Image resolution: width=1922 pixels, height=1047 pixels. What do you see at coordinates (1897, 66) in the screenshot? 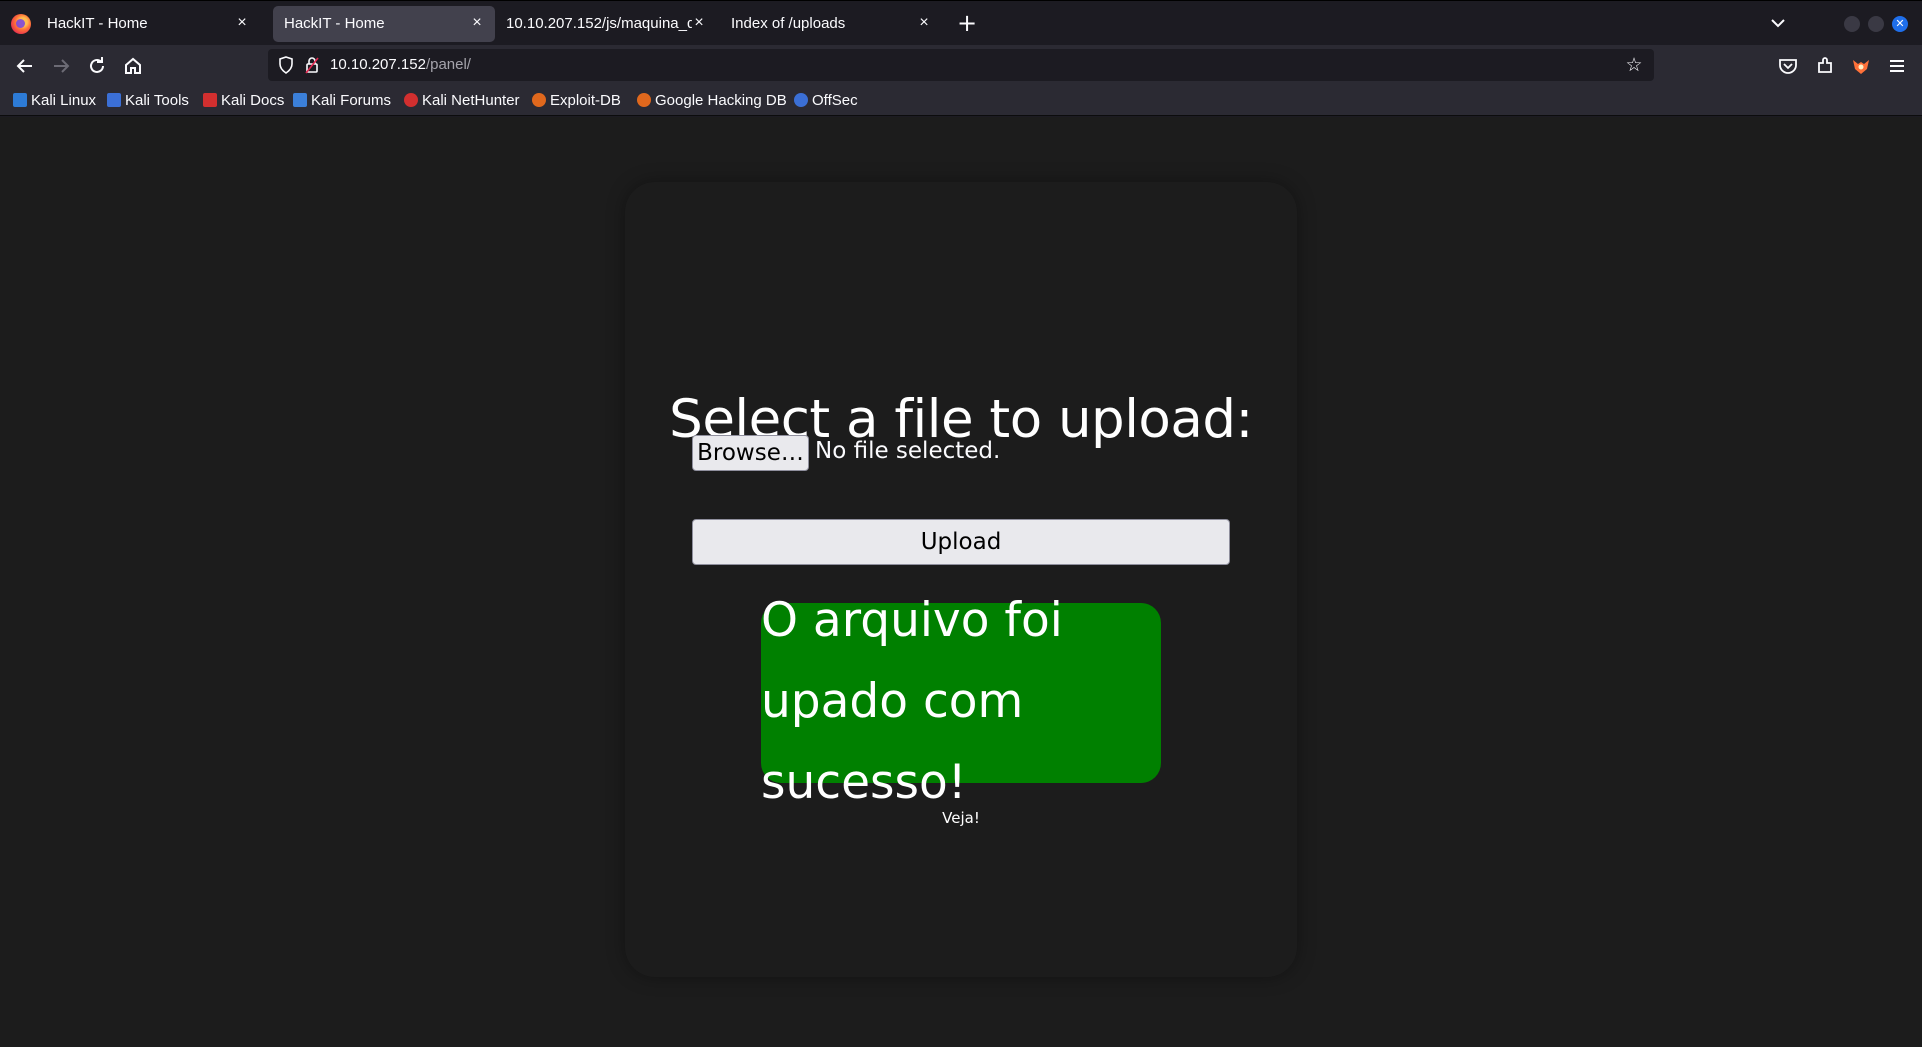
I see `app-menu-icon` at bounding box center [1897, 66].